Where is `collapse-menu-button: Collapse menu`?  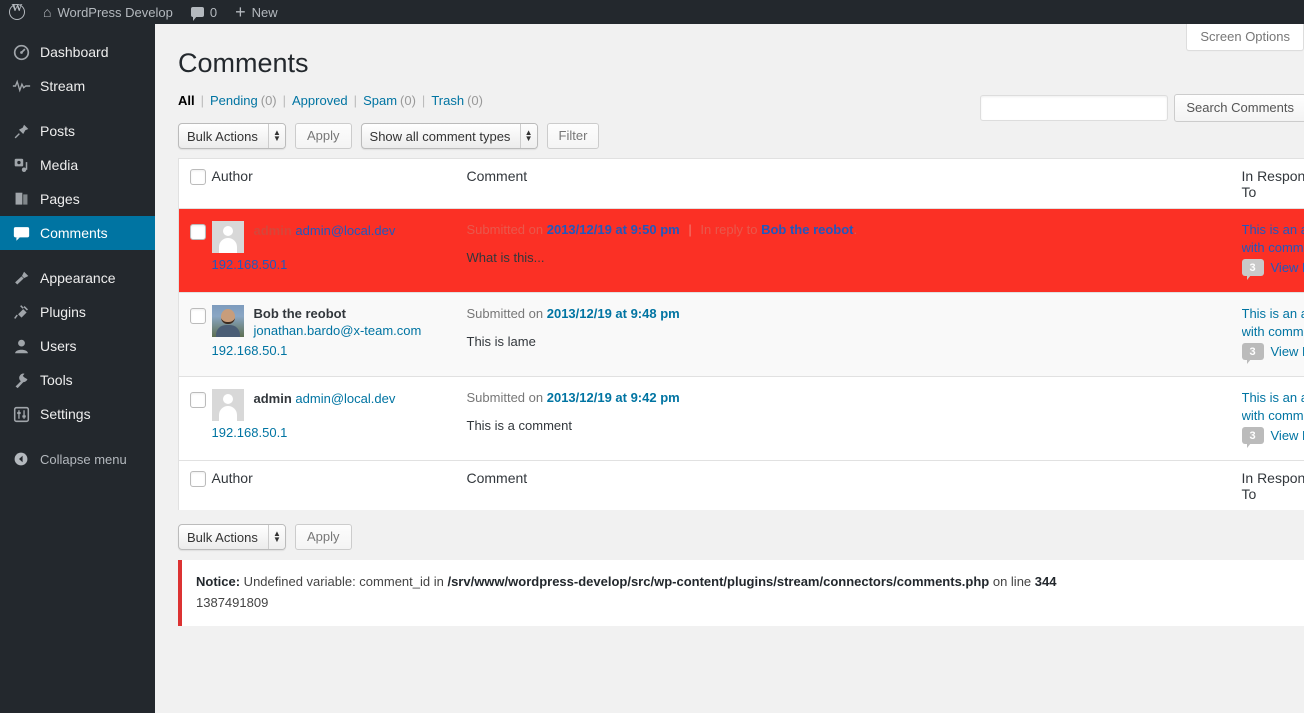
collapse-menu-button: Collapse menu is located at coordinates (77, 459).